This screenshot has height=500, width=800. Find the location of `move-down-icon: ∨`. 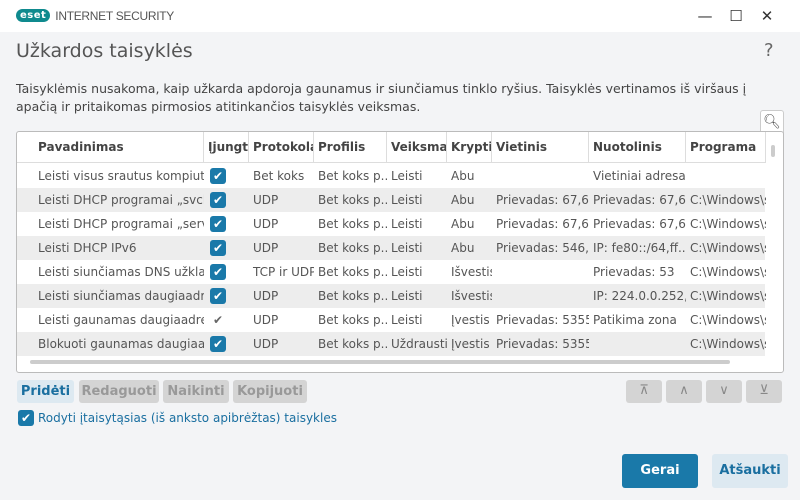

move-down-icon: ∨ is located at coordinates (724, 391).